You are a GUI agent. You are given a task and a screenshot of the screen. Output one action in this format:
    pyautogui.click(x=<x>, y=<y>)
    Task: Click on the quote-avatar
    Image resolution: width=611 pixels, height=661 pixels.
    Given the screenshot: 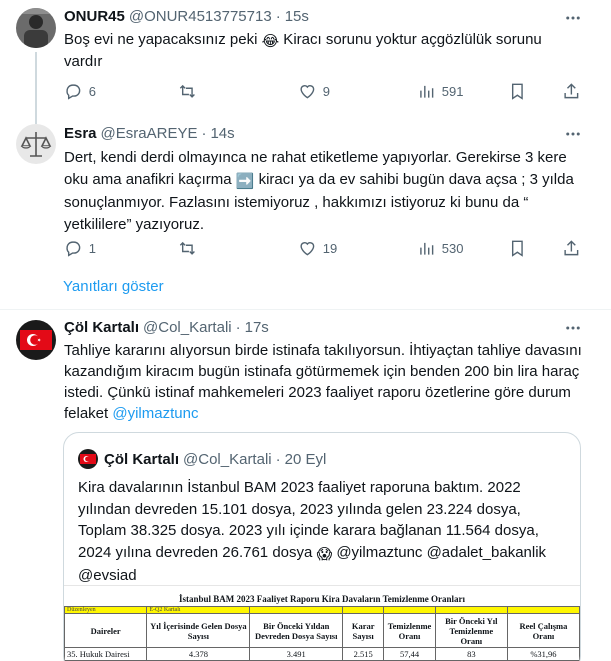 What is the action you would take?
    pyautogui.click(x=88, y=459)
    